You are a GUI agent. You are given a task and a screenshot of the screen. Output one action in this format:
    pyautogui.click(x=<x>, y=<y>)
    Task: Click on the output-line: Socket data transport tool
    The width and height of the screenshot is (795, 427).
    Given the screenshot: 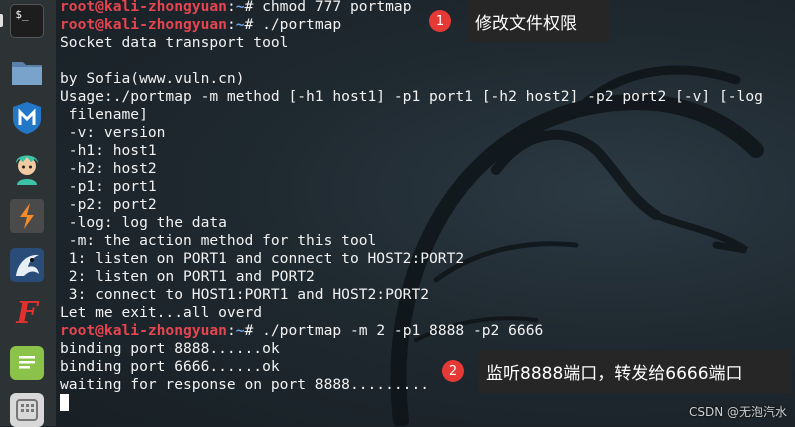 What is the action you would take?
    pyautogui.click(x=174, y=42)
    